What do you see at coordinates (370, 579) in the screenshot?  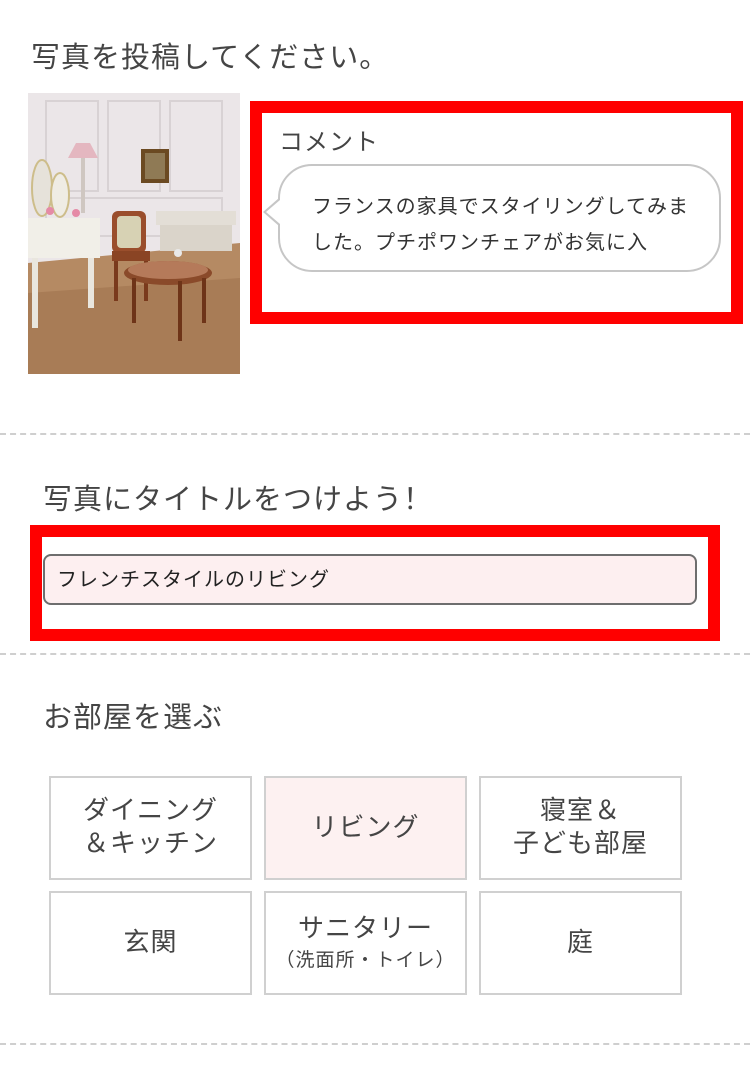 I see `photo-title-input: フレンチスタイルのリビング` at bounding box center [370, 579].